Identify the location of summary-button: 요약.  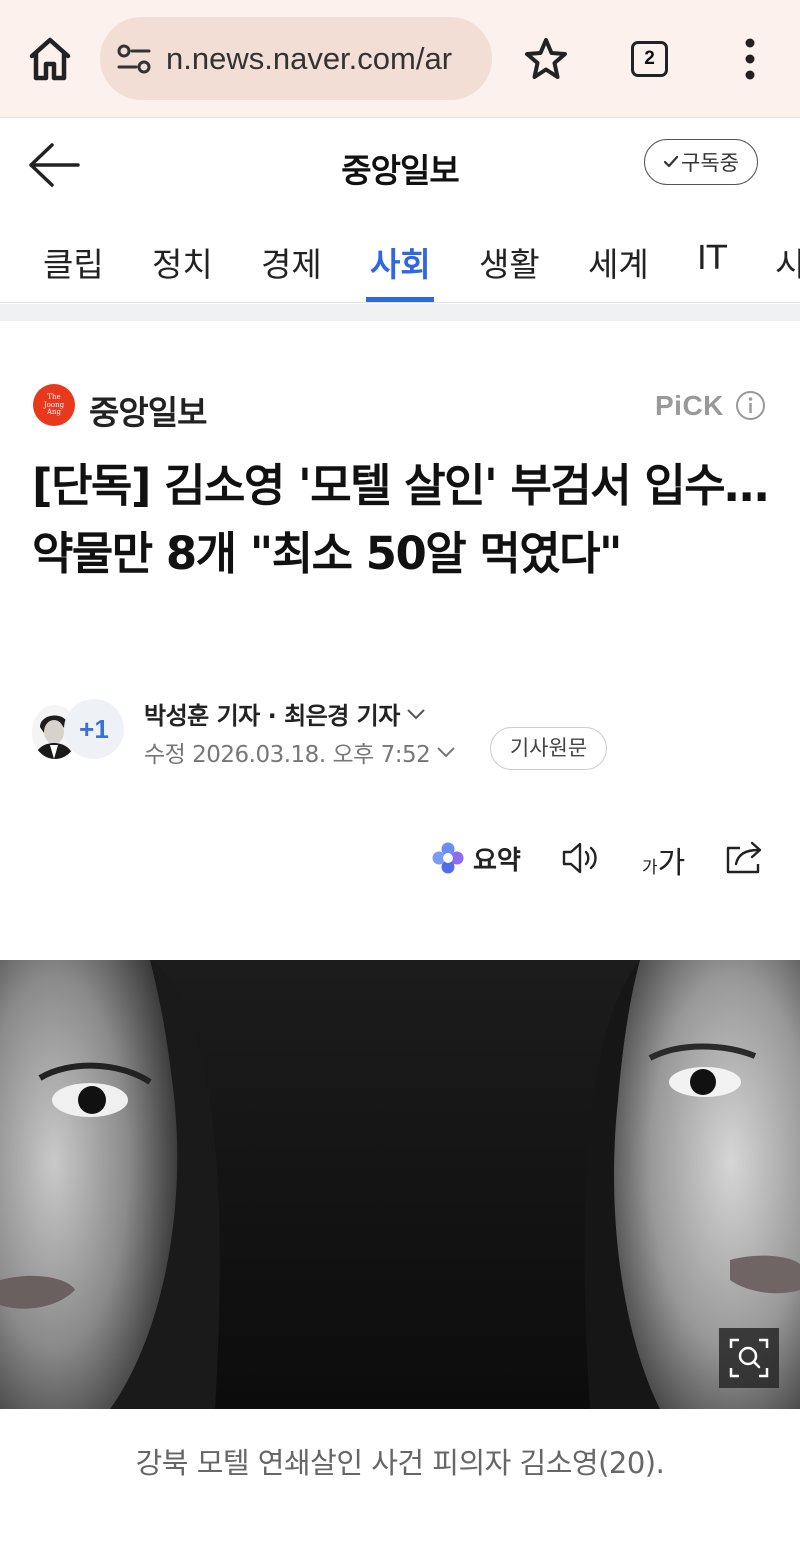
(476, 858).